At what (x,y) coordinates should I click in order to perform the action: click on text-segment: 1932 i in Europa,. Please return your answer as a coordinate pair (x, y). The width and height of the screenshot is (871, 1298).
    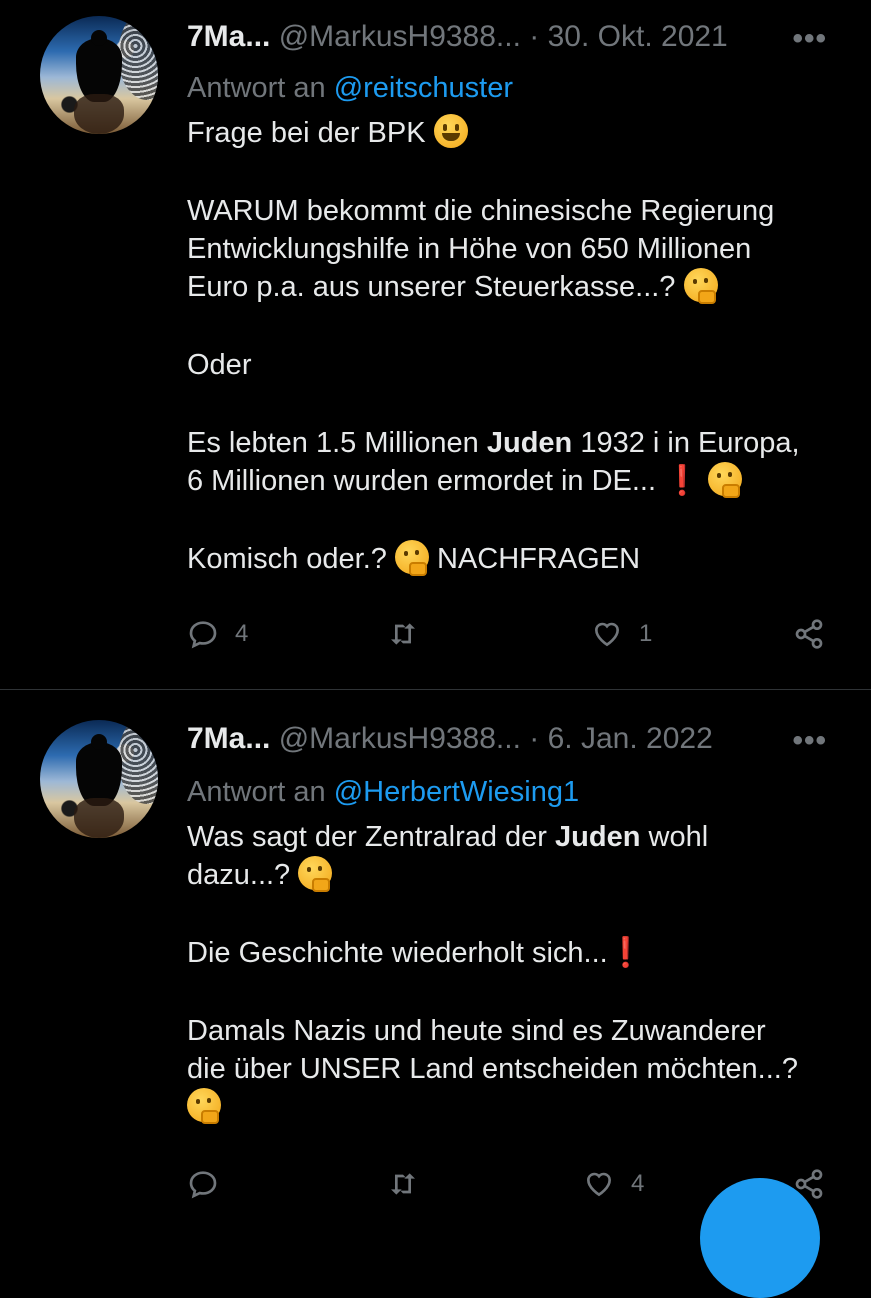
    Looking at the image, I should click on (690, 443).